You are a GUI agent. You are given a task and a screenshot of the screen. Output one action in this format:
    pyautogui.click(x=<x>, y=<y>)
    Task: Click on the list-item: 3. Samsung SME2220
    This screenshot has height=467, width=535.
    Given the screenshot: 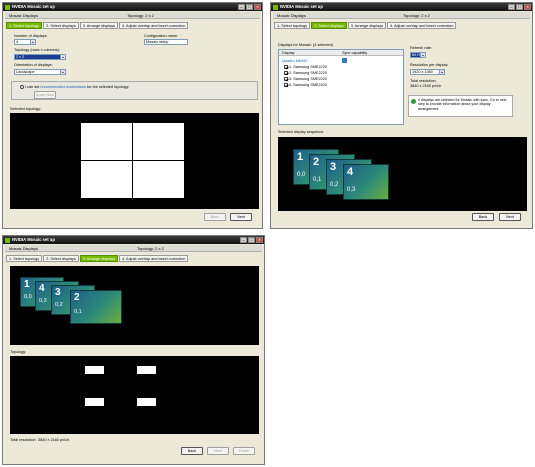 What is the action you would take?
    pyautogui.click(x=305, y=79)
    